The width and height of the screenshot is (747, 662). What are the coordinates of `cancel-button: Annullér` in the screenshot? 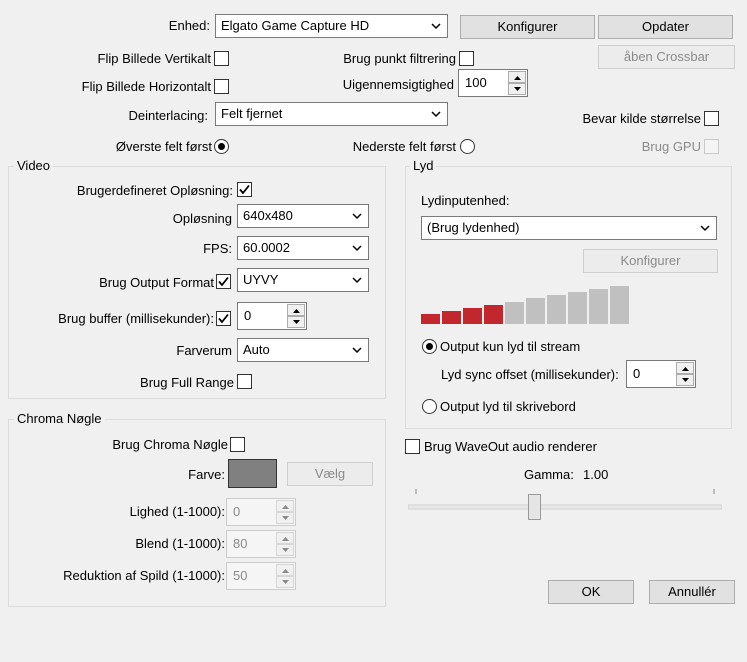 It's located at (692, 592).